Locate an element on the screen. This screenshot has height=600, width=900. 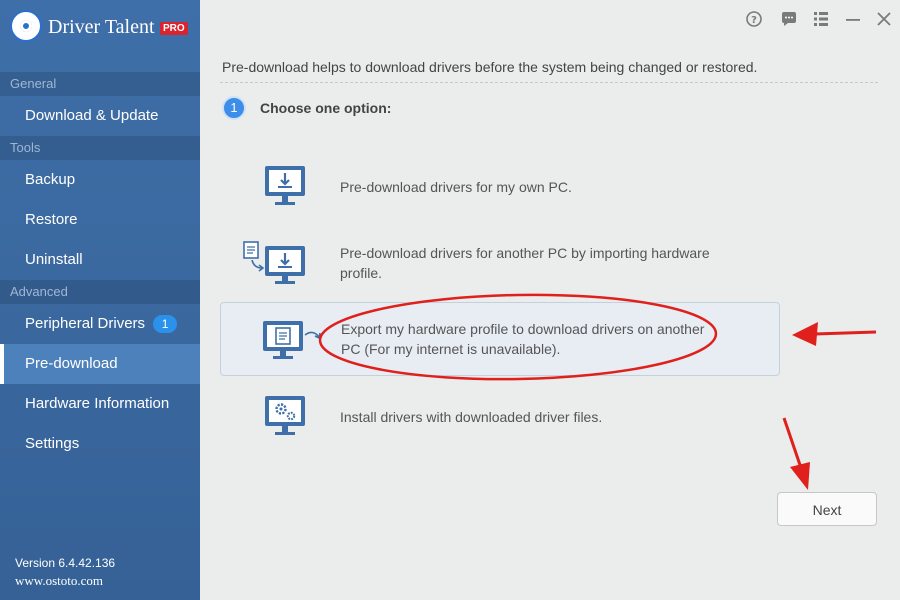
website-link: www.ostoto.com is located at coordinates (59, 581).